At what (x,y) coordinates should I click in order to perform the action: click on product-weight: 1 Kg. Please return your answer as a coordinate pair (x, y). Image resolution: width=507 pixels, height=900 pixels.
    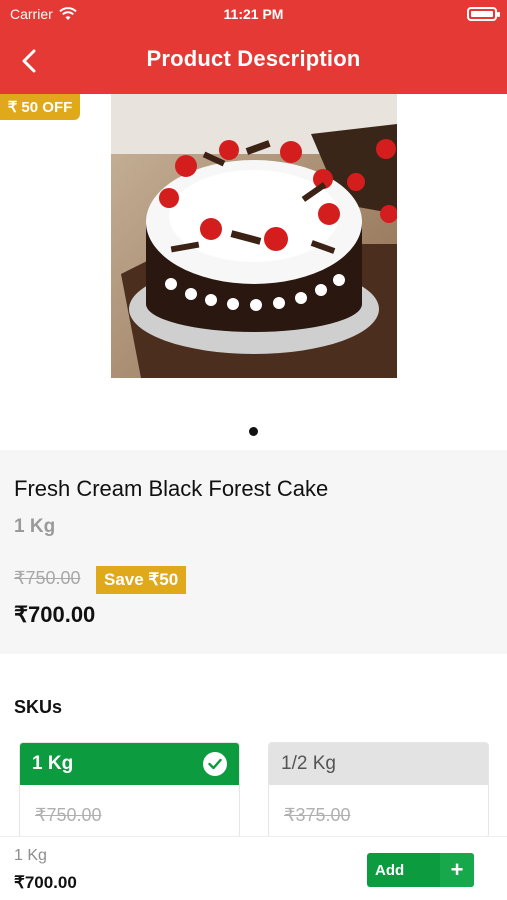
    Looking at the image, I should click on (35, 526).